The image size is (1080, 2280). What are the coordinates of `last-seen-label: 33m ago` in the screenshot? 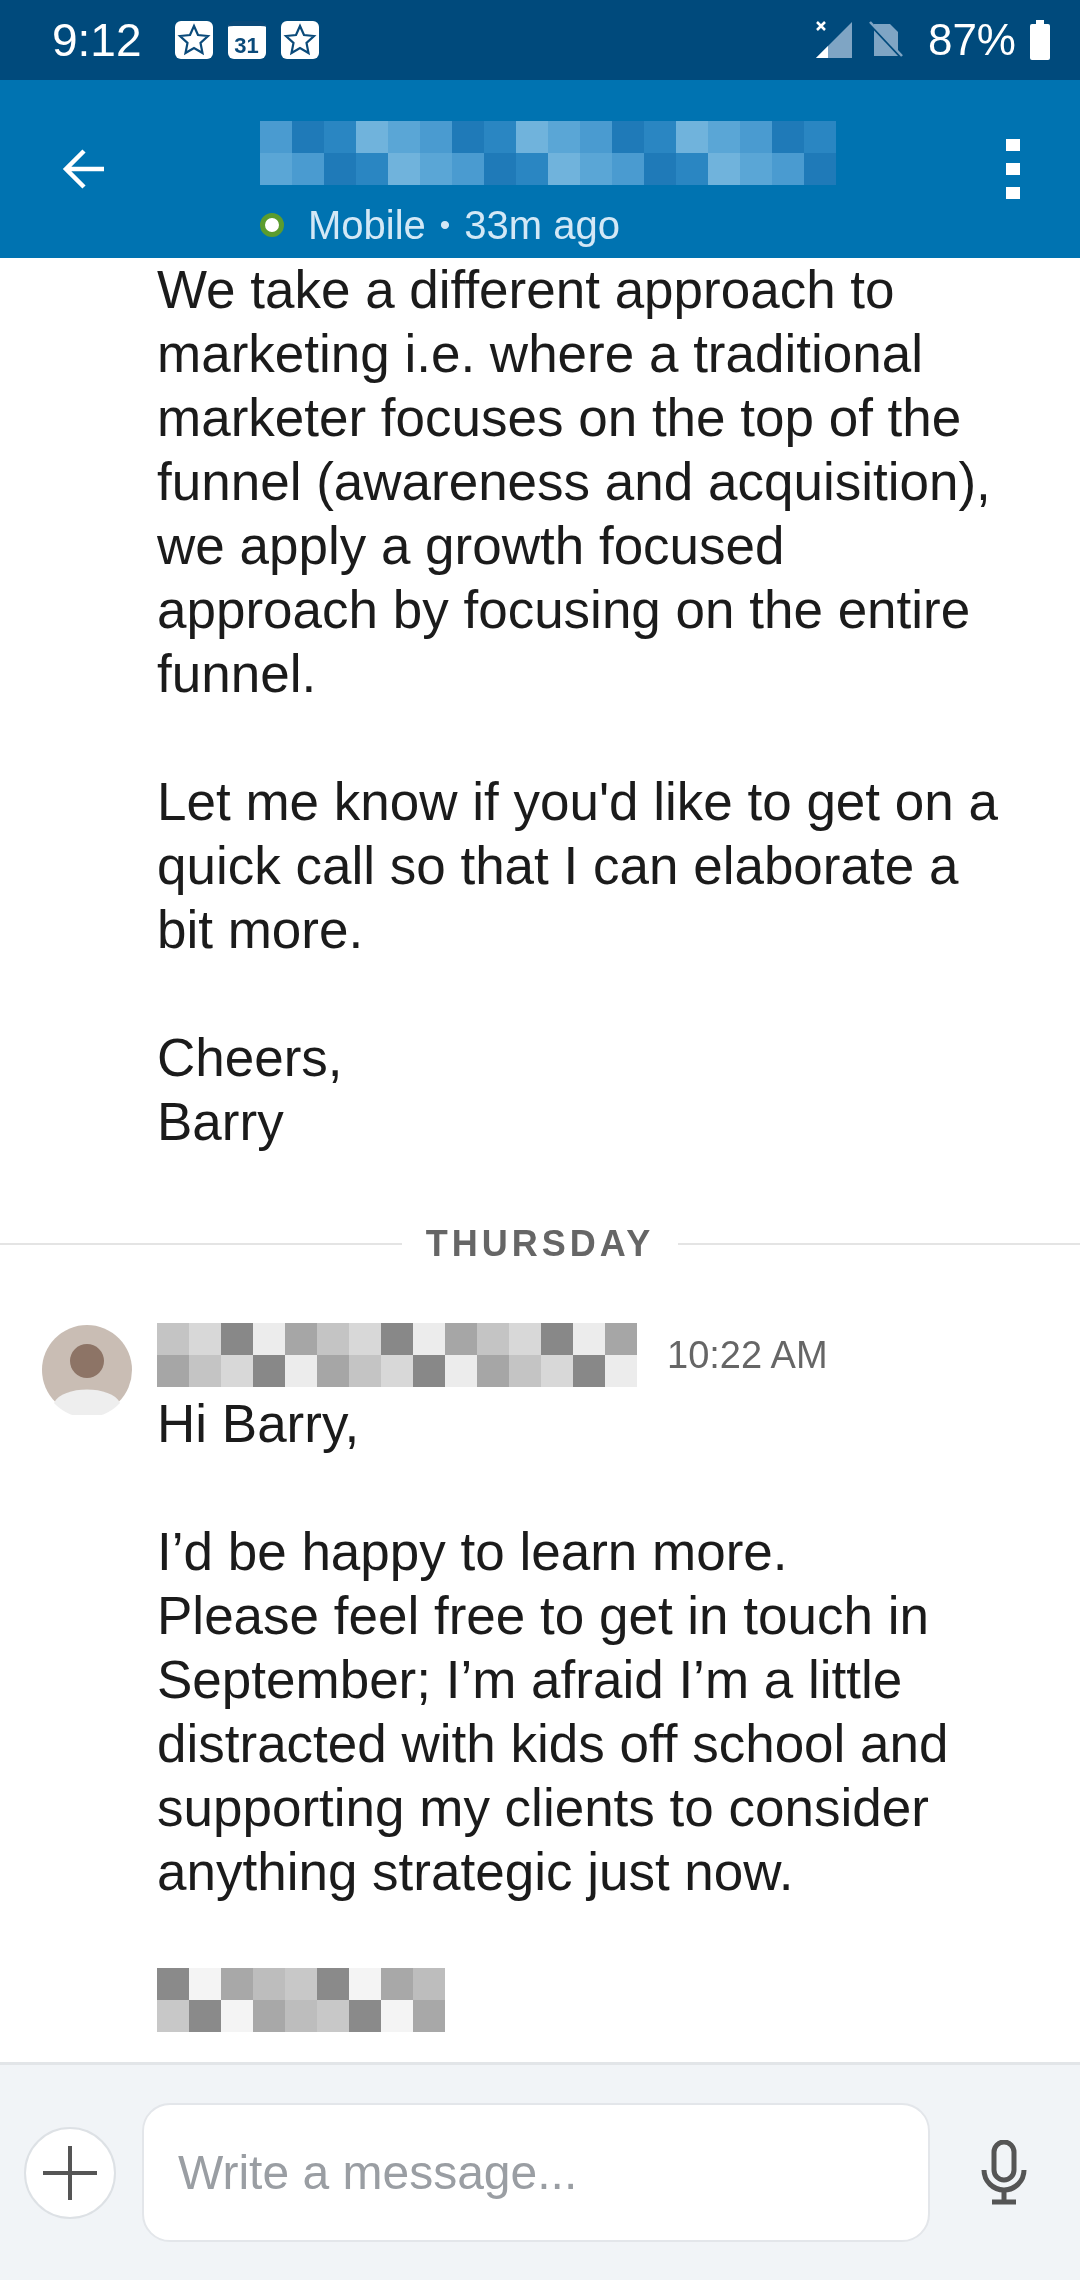 It's located at (542, 225).